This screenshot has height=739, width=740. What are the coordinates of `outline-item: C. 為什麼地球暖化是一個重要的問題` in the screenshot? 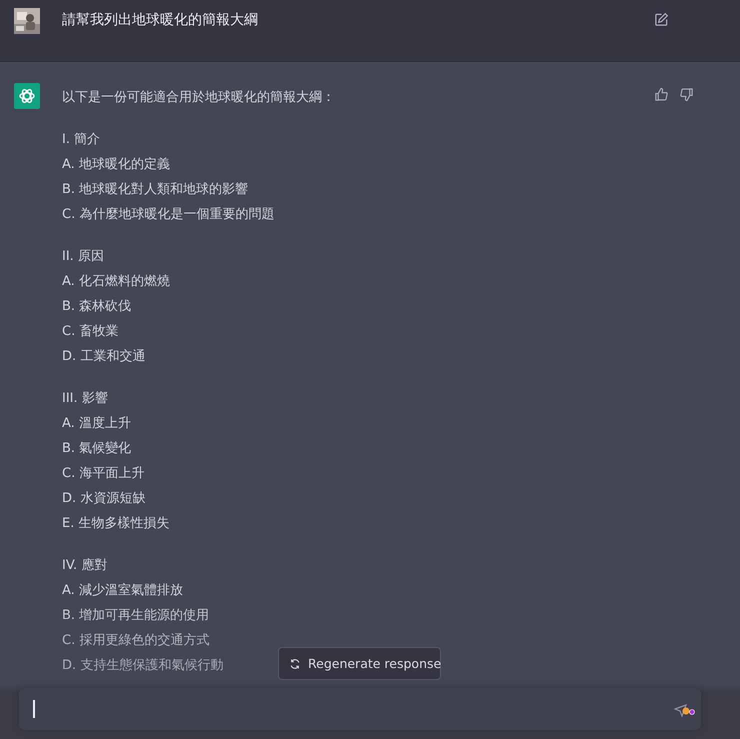 It's located at (168, 215).